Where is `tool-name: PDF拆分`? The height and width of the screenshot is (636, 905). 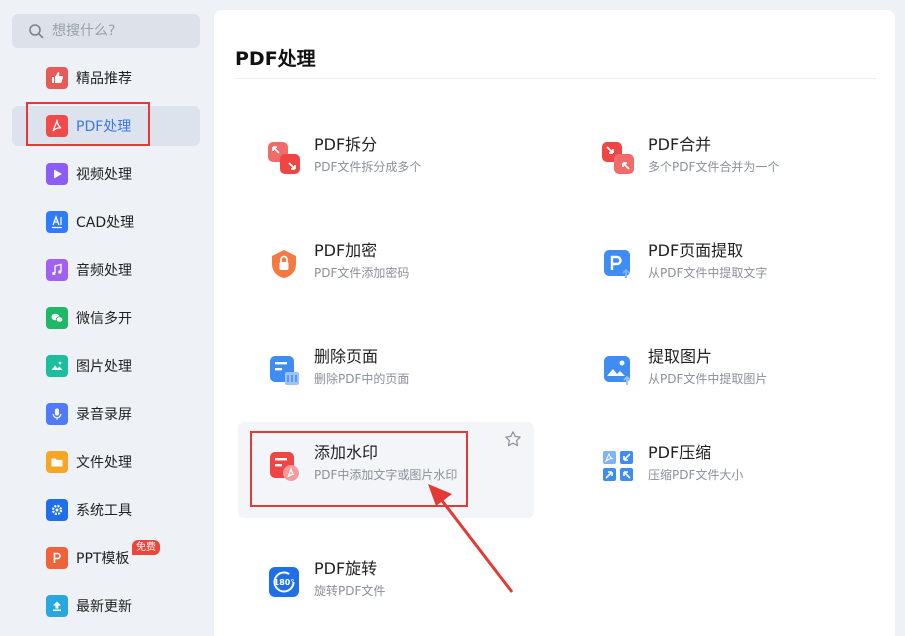 tool-name: PDF拆分 is located at coordinates (346, 144).